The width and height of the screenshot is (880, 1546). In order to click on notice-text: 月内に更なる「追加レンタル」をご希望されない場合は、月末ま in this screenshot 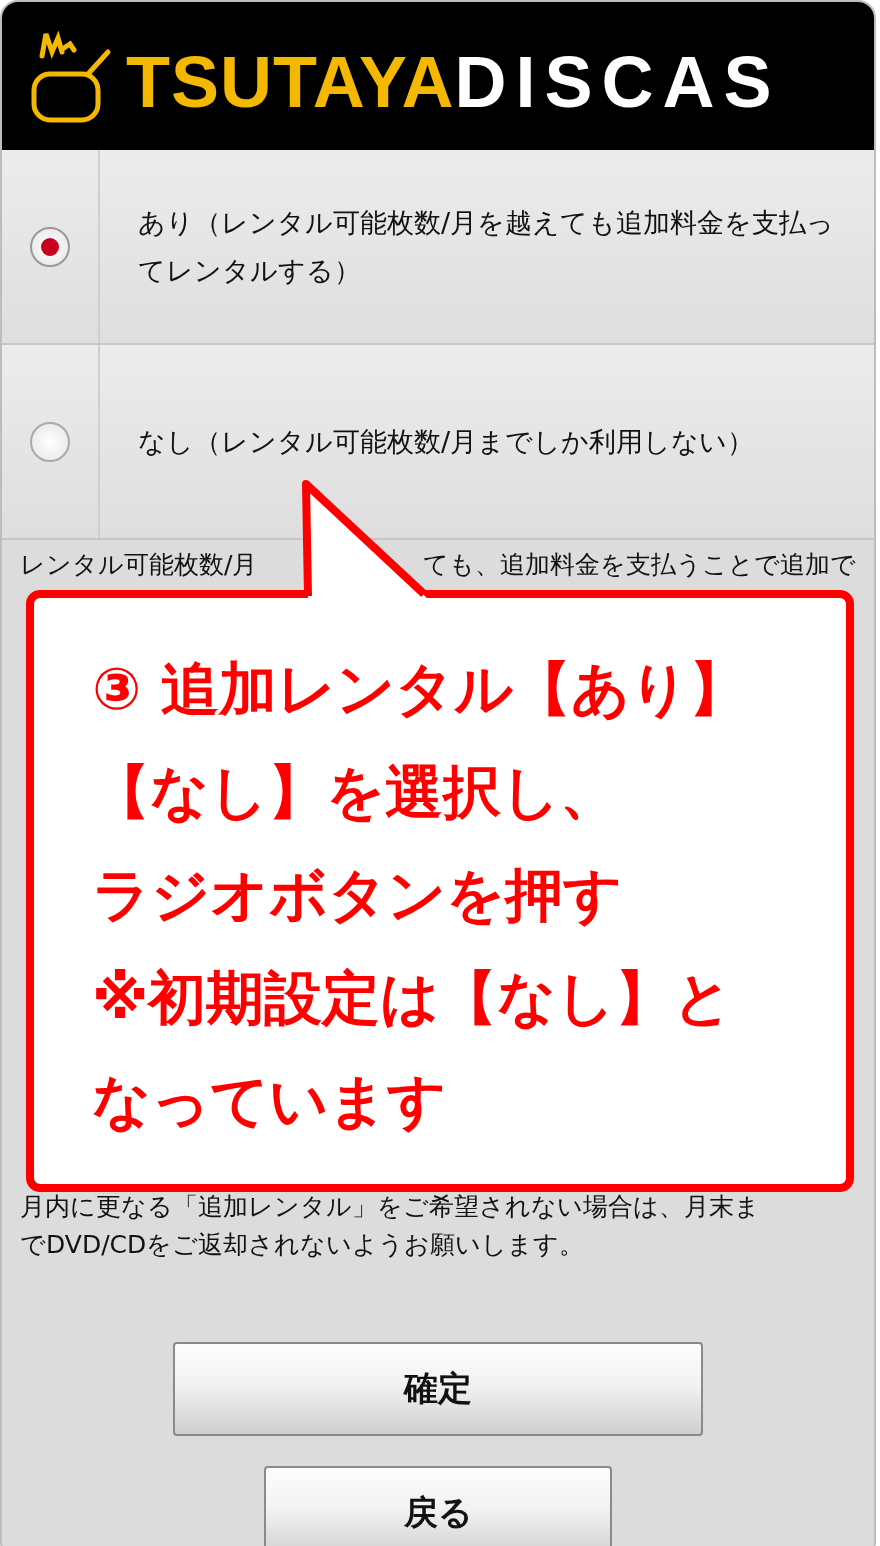, I will do `click(390, 1207)`.